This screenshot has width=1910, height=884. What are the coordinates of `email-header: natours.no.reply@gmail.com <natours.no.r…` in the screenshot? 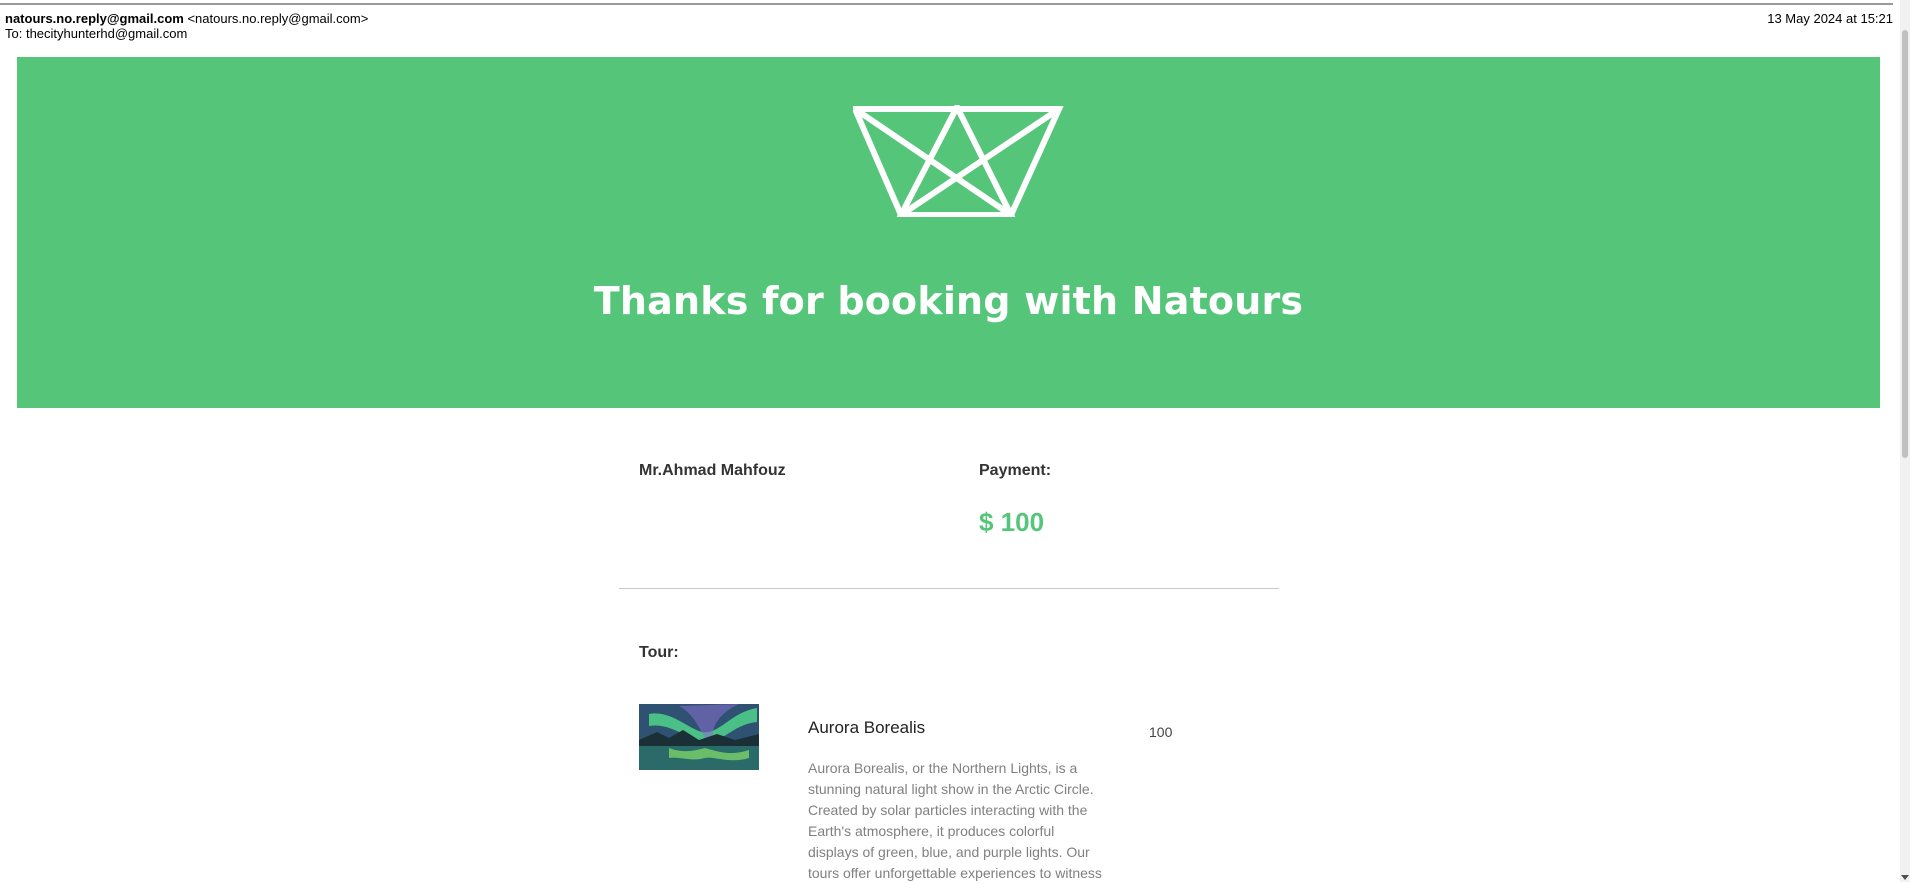 It's located at (186, 26).